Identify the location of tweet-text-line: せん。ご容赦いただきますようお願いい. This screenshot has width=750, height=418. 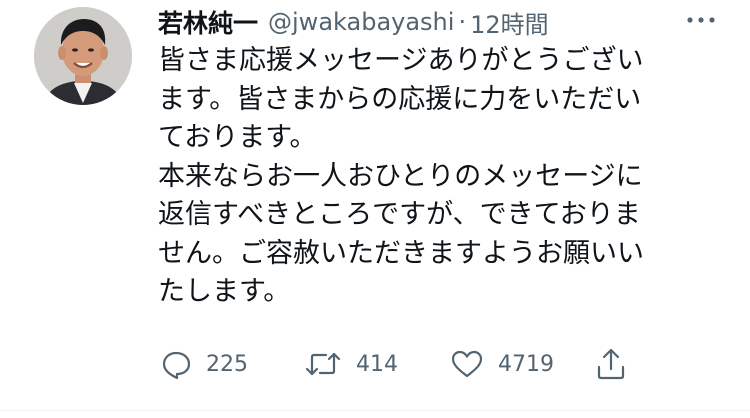
(401, 253).